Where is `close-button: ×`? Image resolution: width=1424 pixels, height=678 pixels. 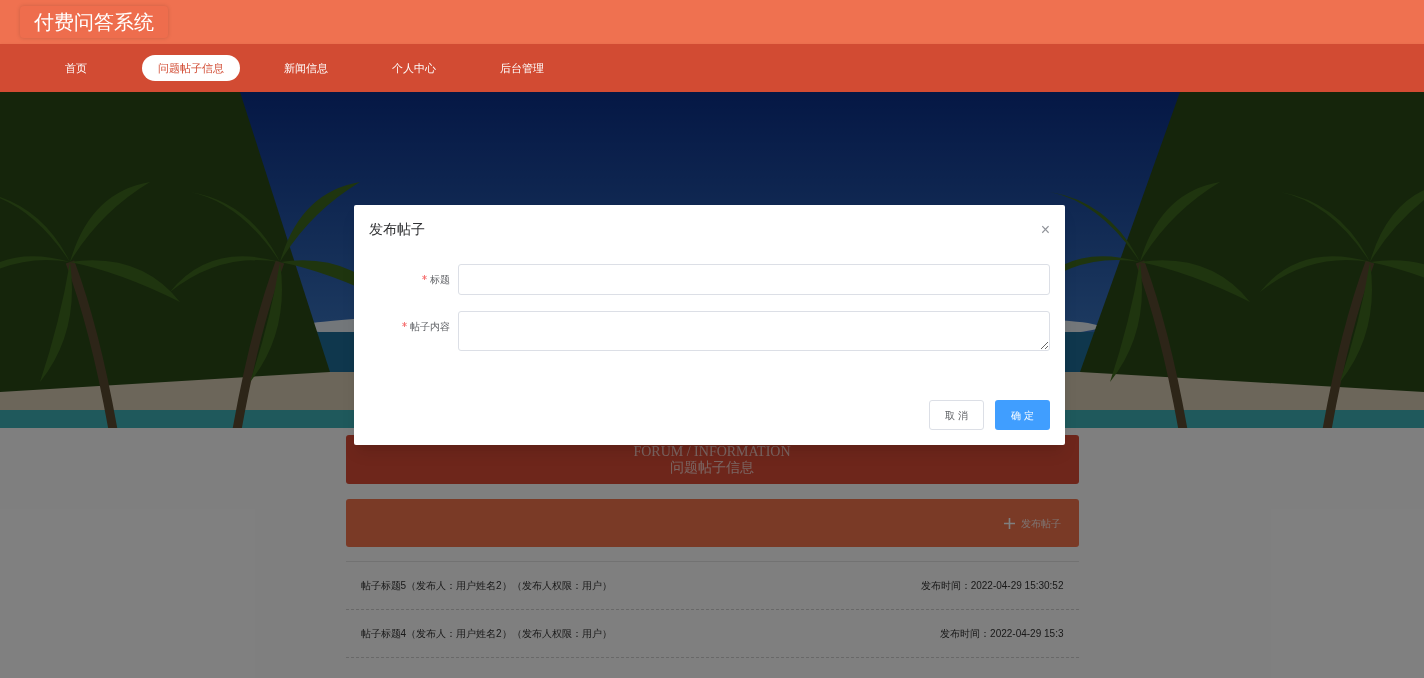 close-button: × is located at coordinates (1045, 229).